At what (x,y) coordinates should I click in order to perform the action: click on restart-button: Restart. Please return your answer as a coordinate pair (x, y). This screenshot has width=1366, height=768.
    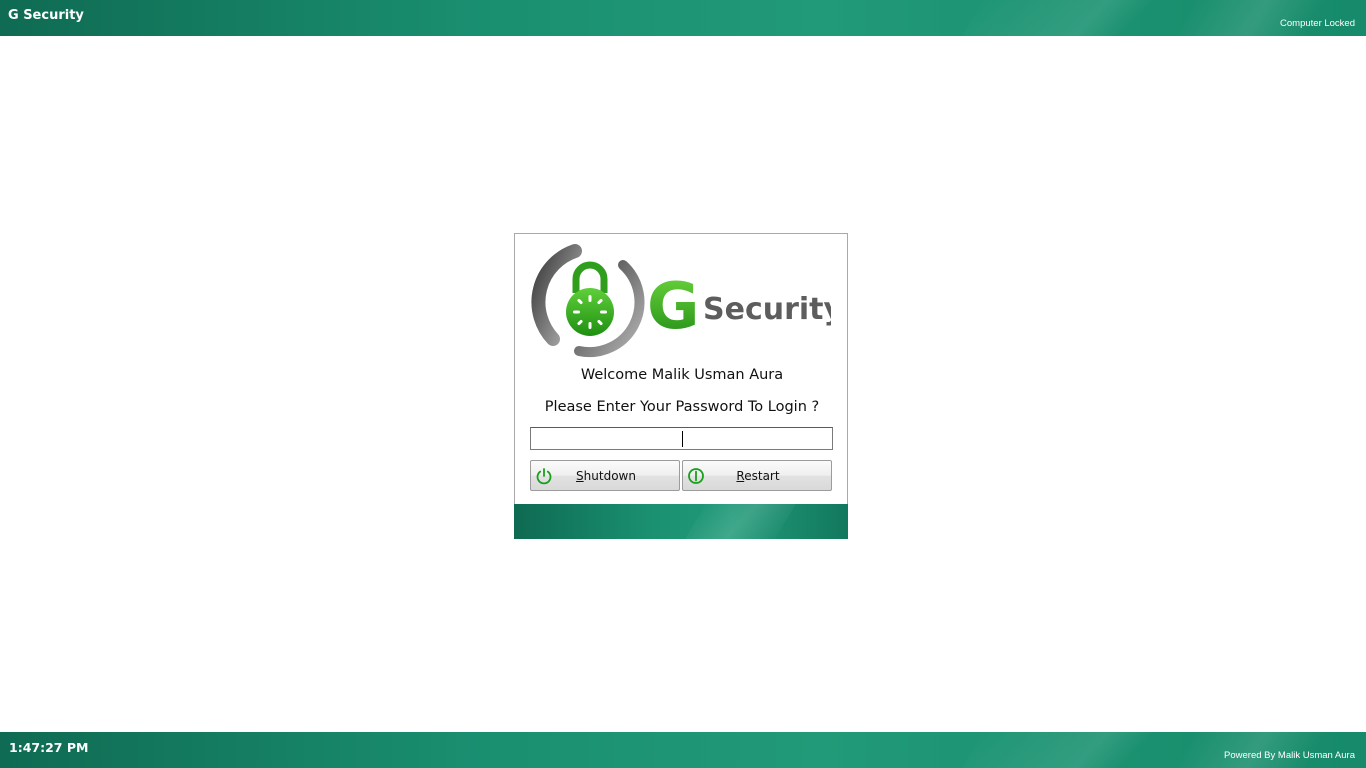
    Looking at the image, I should click on (757, 475).